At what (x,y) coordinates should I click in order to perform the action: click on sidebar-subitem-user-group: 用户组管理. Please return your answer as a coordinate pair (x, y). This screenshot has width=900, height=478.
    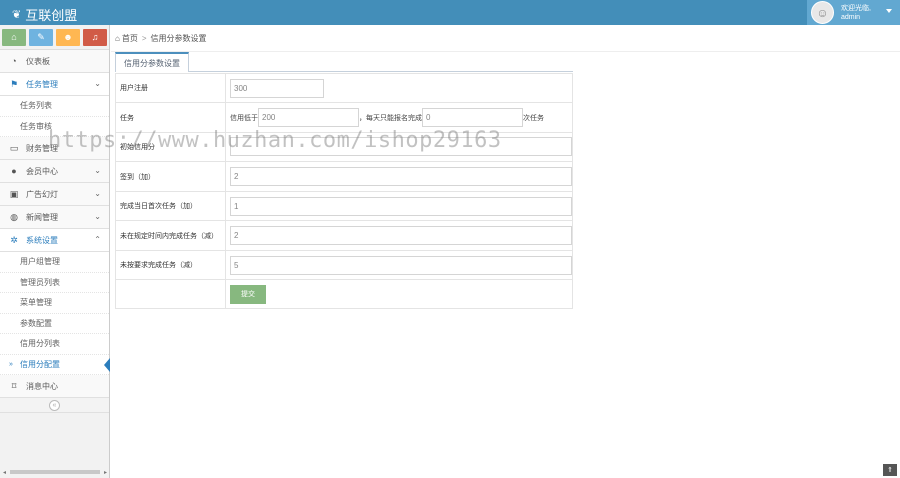
    Looking at the image, I should click on (54, 262).